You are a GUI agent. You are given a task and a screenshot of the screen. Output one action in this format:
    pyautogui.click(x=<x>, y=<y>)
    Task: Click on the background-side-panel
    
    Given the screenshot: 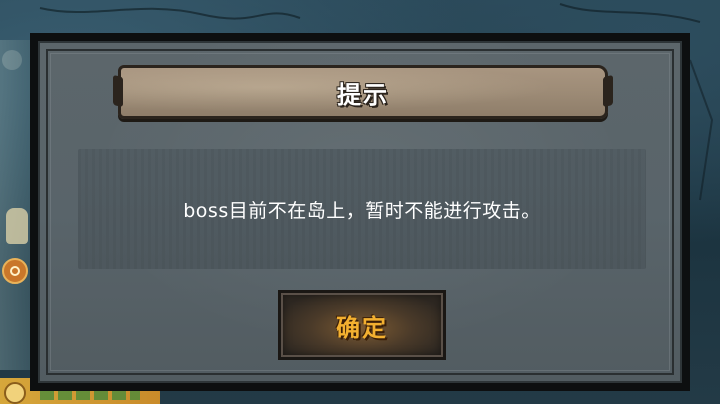 What is the action you would take?
    pyautogui.click(x=16, y=205)
    